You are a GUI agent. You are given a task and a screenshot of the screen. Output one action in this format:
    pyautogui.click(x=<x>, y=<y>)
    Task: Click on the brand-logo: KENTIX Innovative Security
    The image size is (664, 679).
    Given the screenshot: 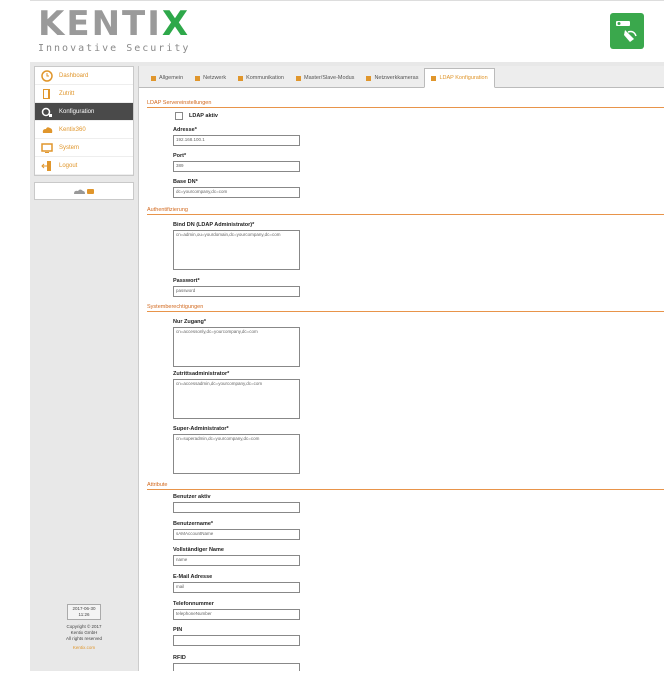 What is the action you would take?
    pyautogui.click(x=114, y=30)
    